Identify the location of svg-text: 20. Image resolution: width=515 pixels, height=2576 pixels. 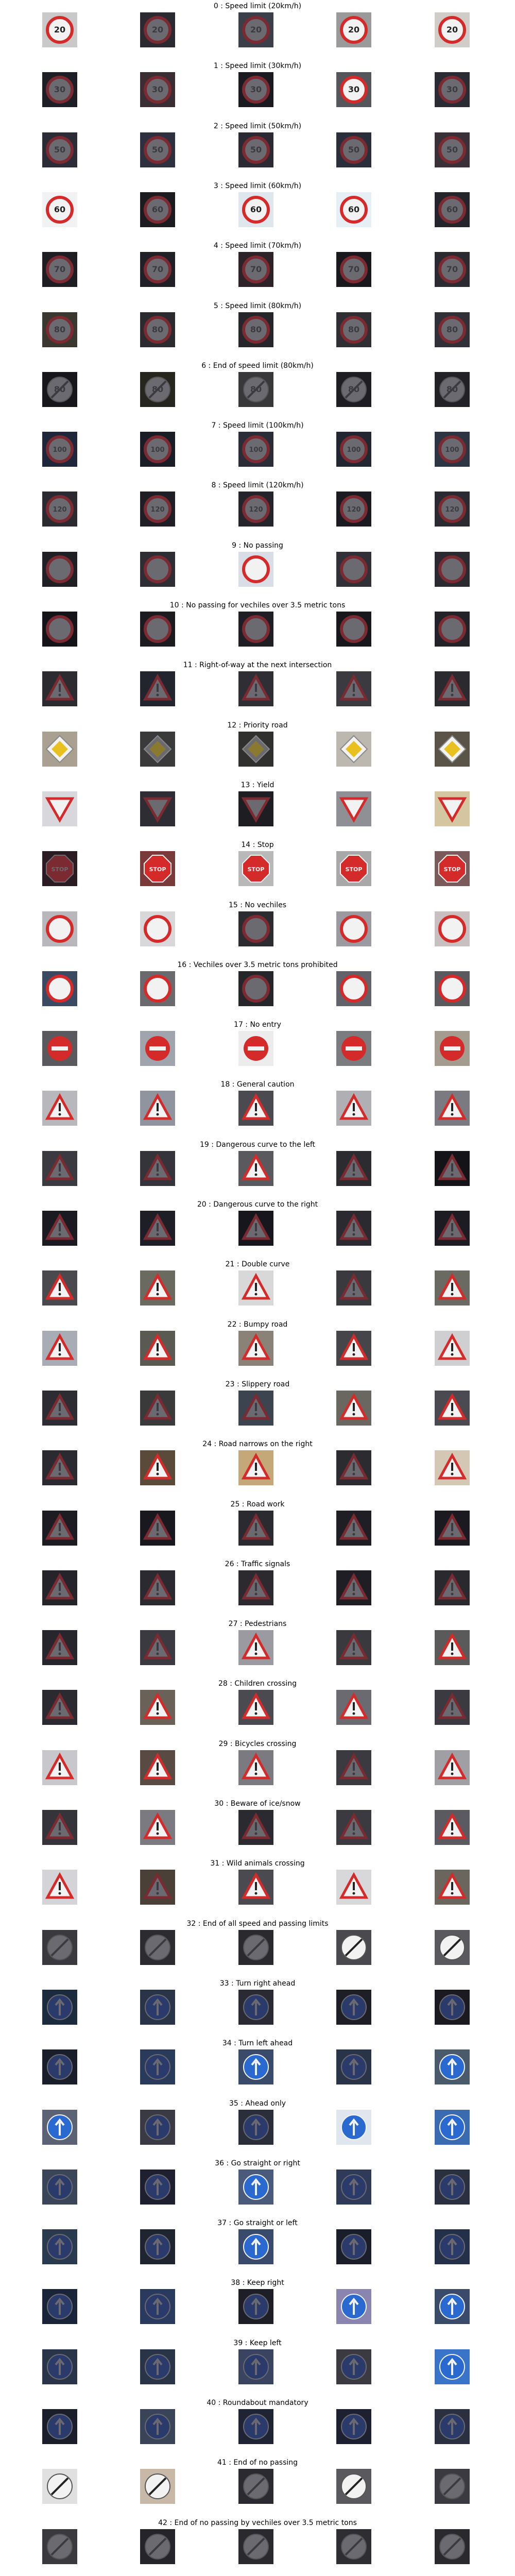
(157, 30).